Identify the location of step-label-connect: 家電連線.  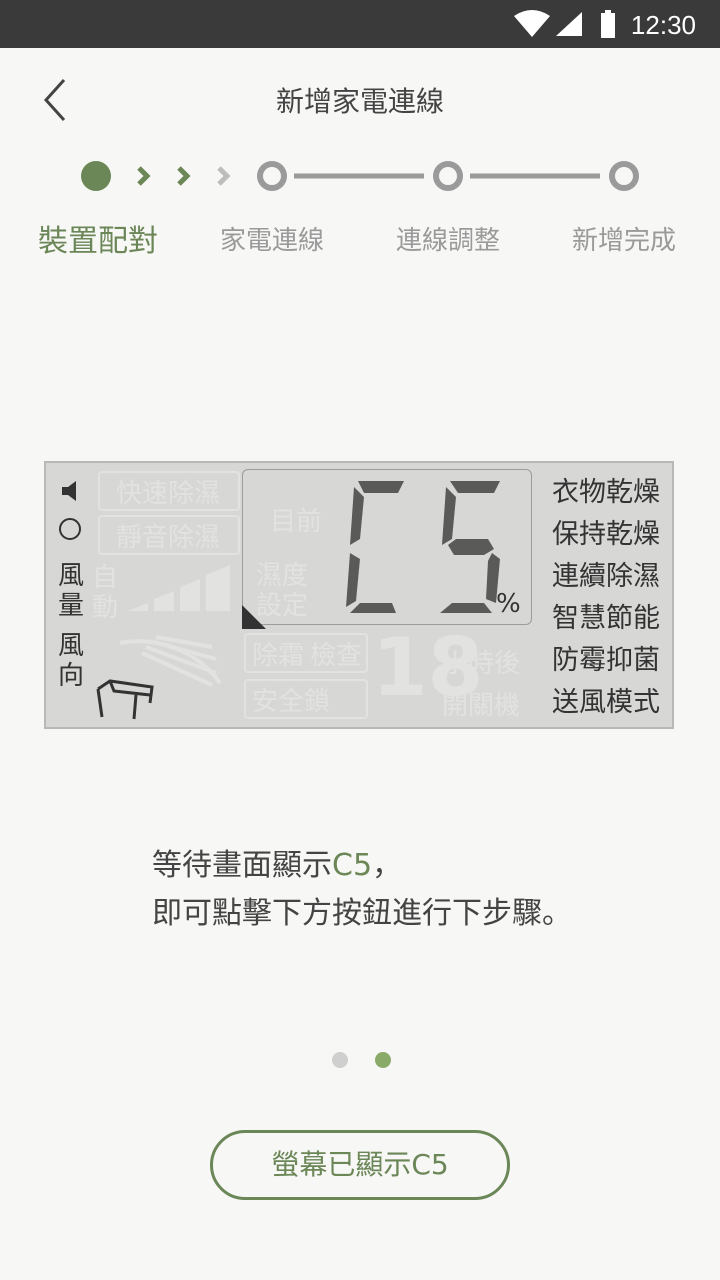
(271, 241).